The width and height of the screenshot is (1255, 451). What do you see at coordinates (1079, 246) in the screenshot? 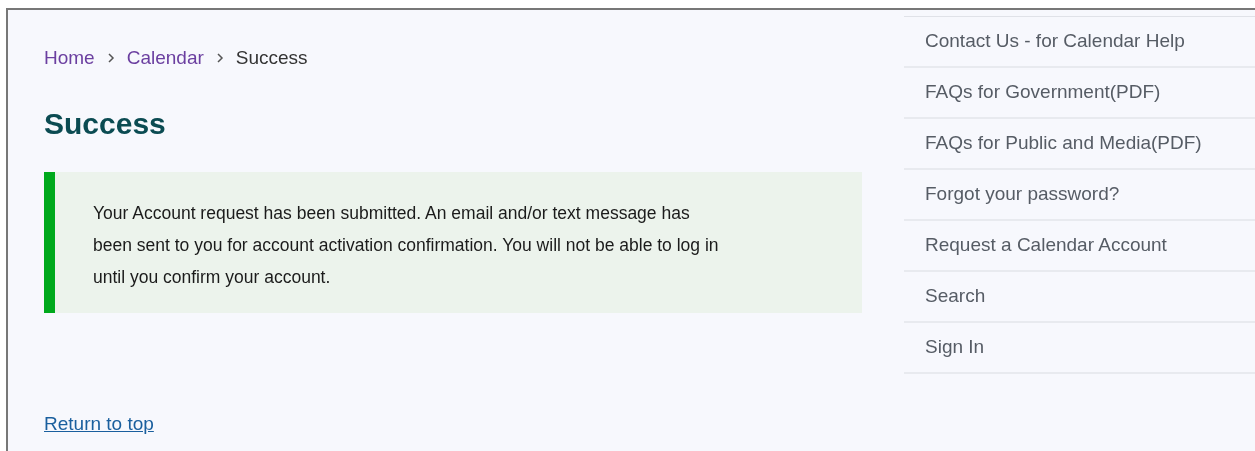
I see `sidebar-link: Request a Calendar Account` at bounding box center [1079, 246].